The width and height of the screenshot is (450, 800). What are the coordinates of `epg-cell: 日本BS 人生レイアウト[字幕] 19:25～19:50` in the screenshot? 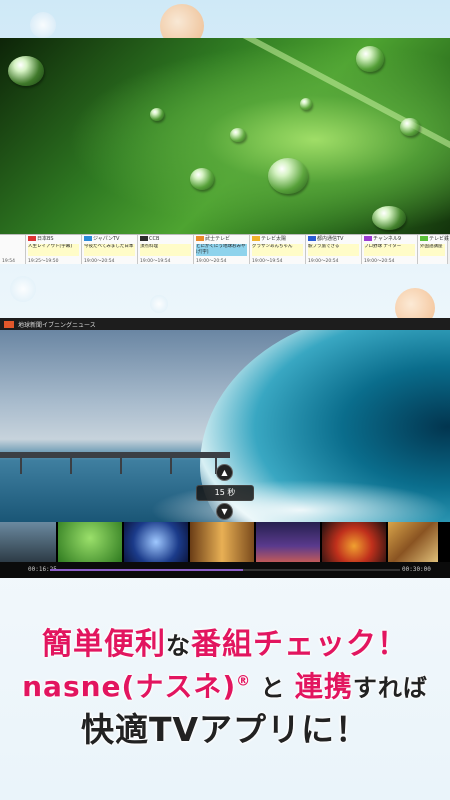 It's located at (54, 249).